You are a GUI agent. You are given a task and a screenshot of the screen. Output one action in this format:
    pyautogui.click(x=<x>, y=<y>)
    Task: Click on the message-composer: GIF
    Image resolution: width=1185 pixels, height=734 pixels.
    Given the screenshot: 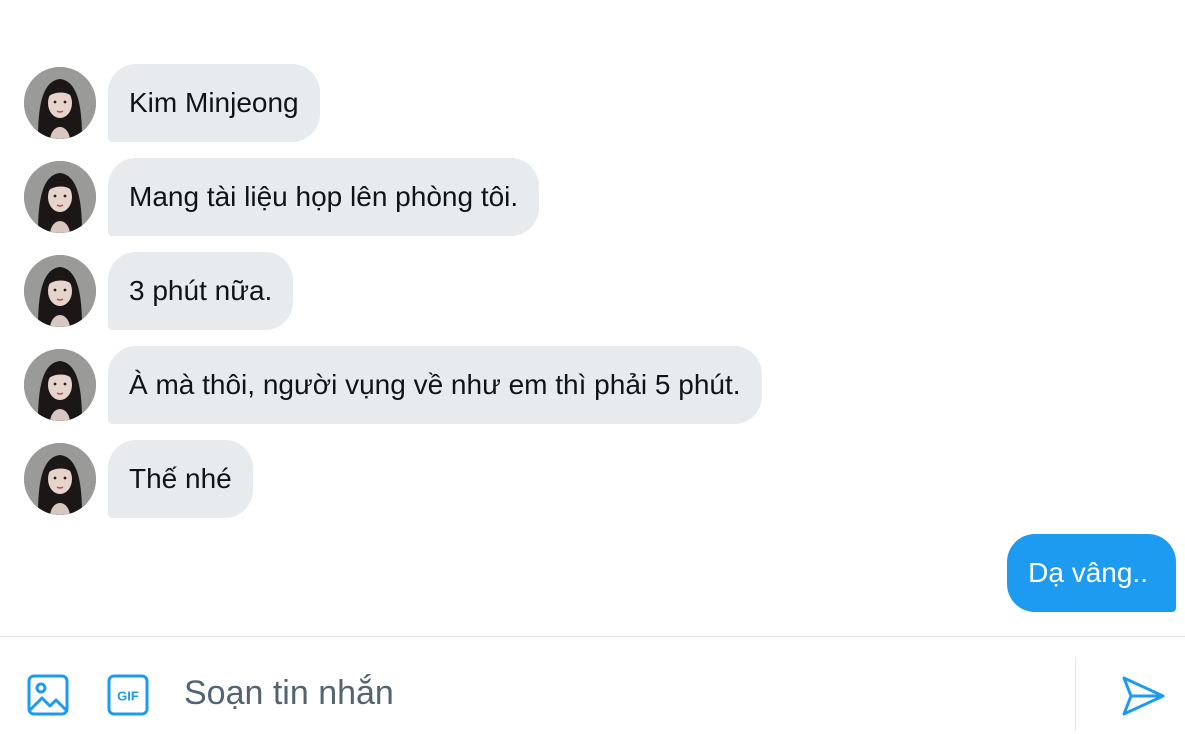 What is the action you would take?
    pyautogui.click(x=592, y=685)
    